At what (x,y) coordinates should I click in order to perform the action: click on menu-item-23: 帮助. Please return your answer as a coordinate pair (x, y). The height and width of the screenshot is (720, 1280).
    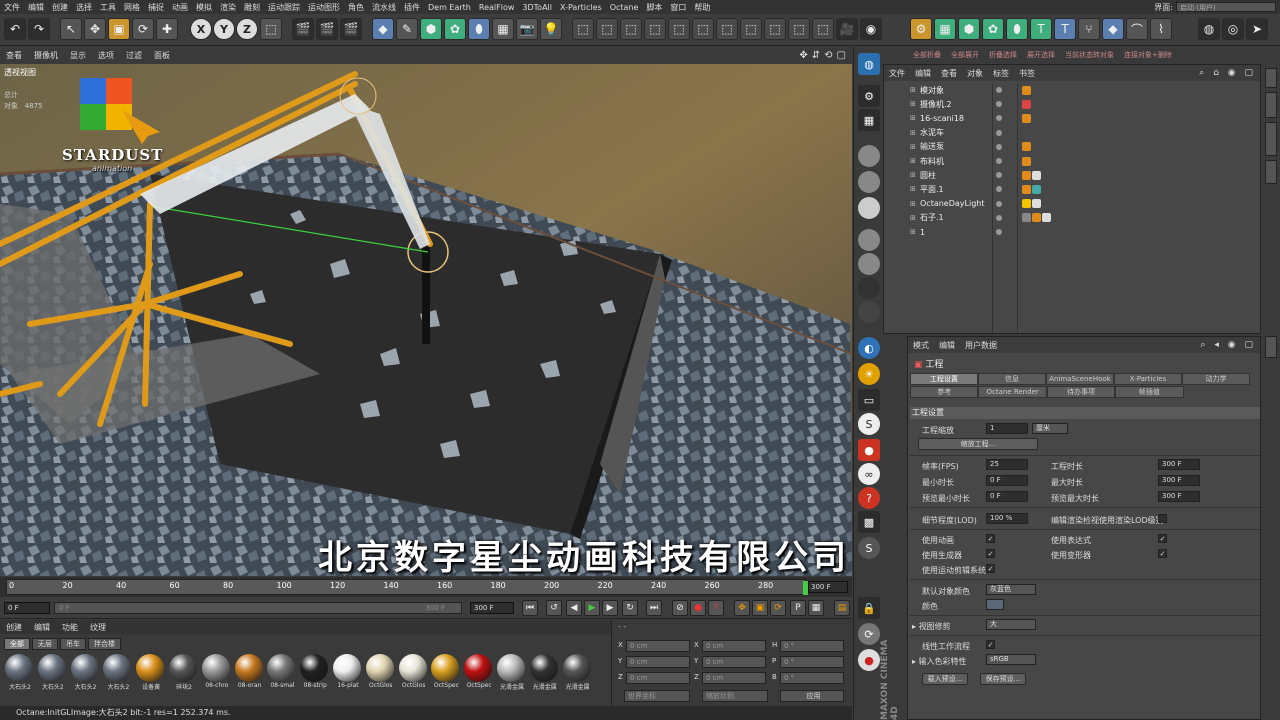
    Looking at the image, I should click on (702, 7).